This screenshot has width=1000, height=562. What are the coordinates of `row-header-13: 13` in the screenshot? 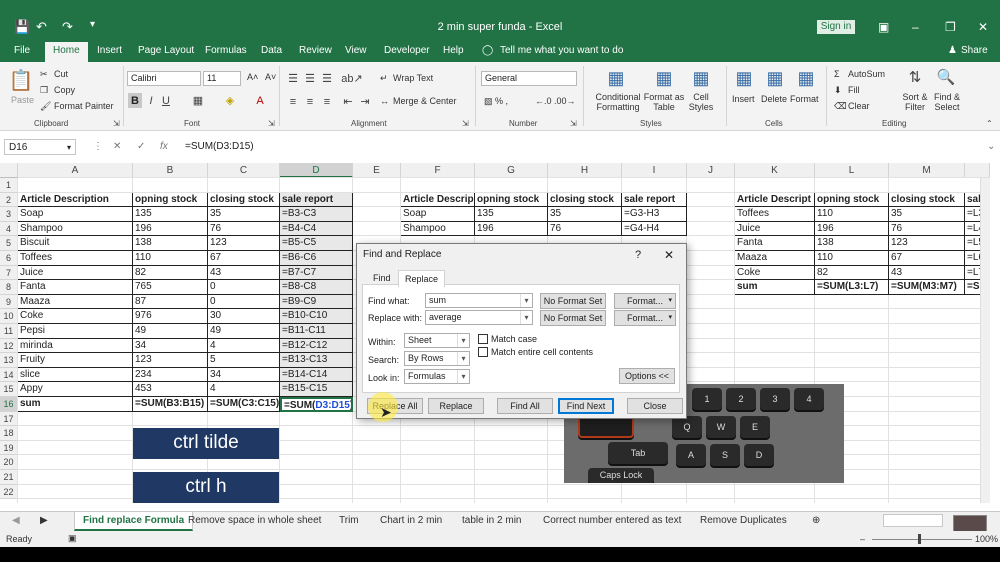 It's located at (9, 360).